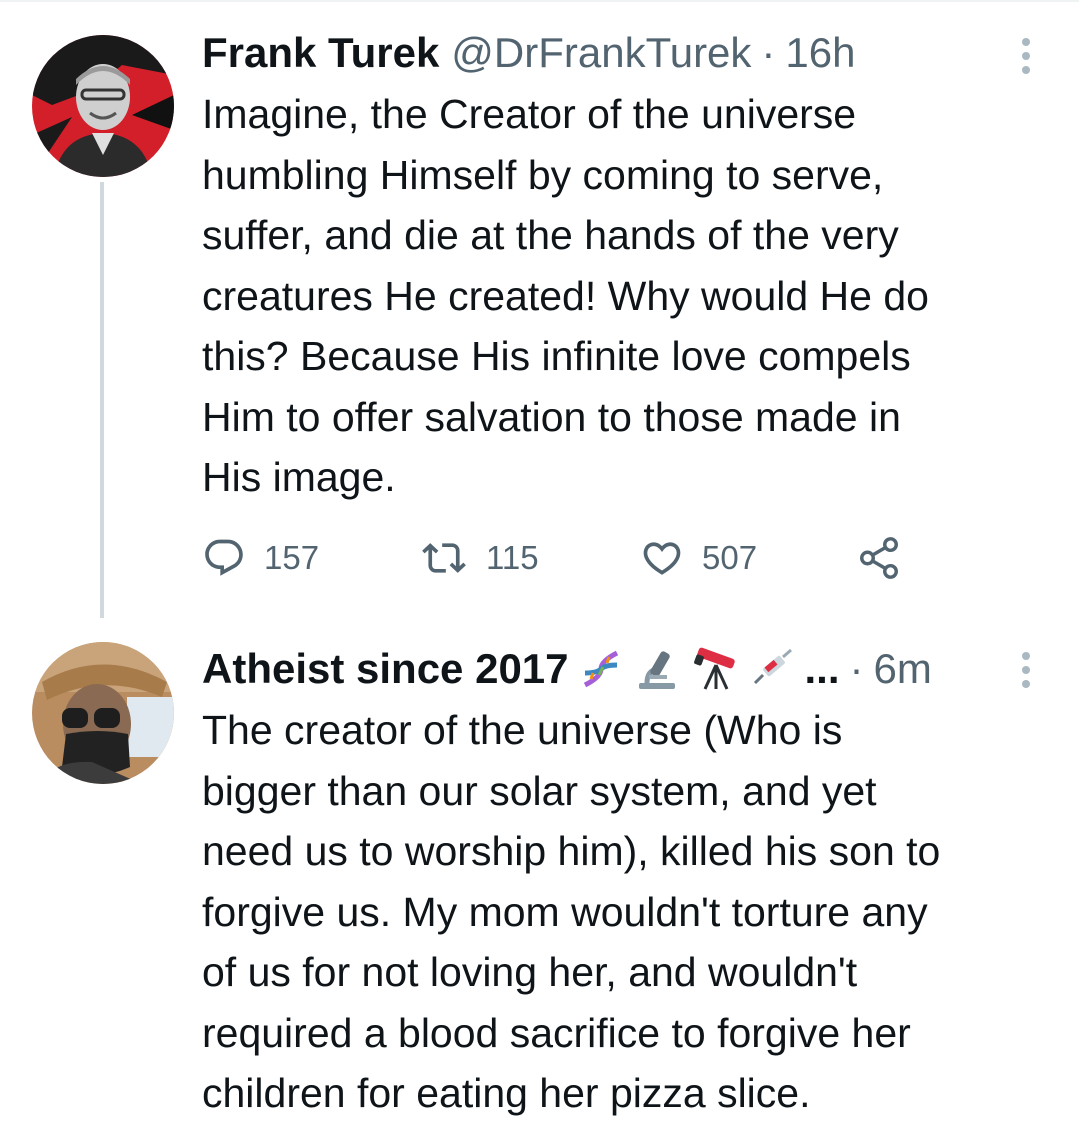 This screenshot has width=1079, height=1144. I want to click on tweet-actions: 157 115 507, so click(562, 558).